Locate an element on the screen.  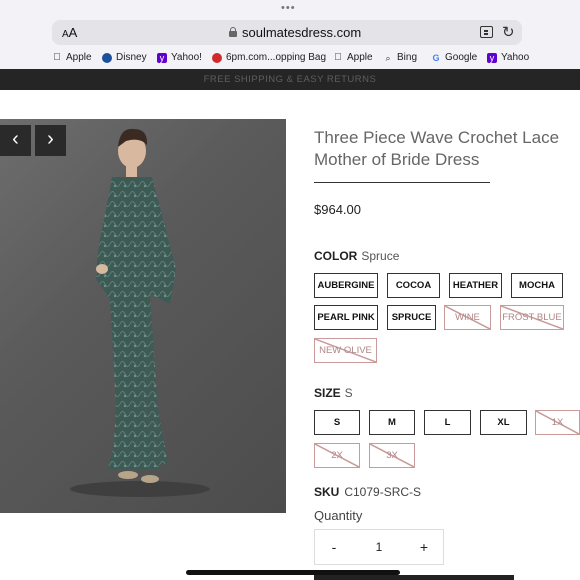
color-option-frost-blue: FROST BLUE is located at coordinates (532, 317).